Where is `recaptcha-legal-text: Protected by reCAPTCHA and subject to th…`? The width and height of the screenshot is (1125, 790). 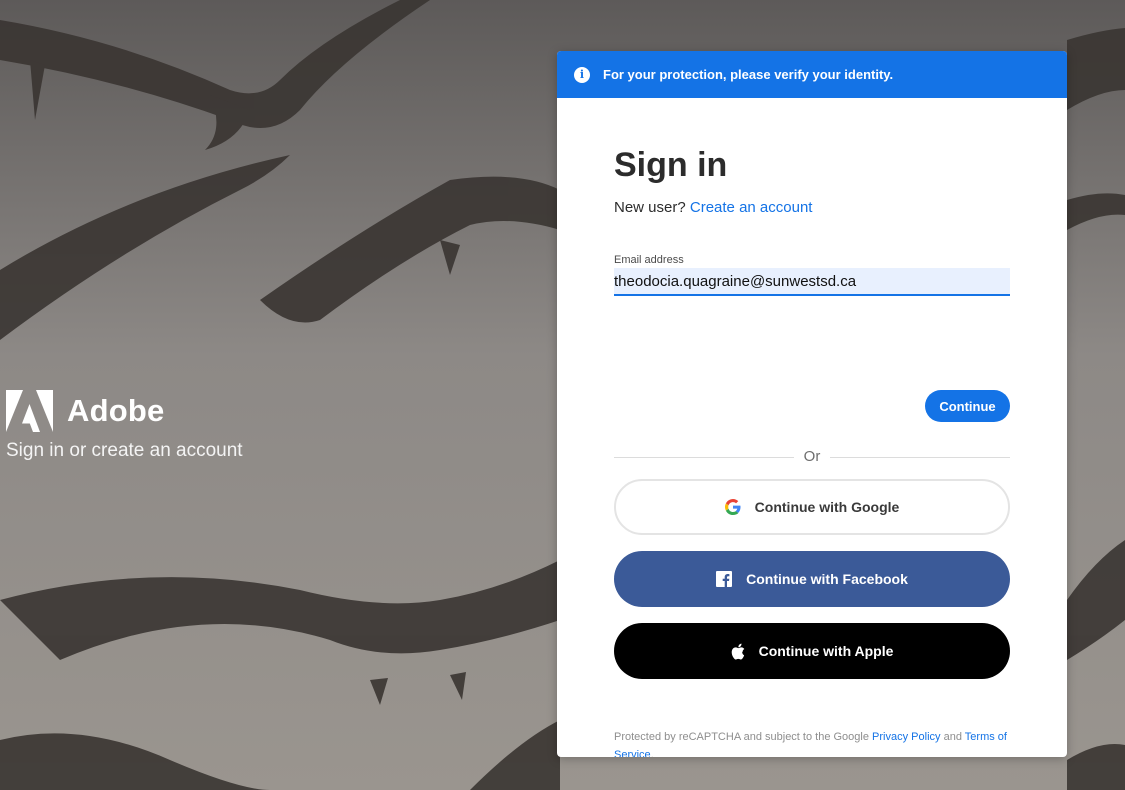
recaptcha-legal-text: Protected by reCAPTCHA and subject to th… is located at coordinates (812, 742).